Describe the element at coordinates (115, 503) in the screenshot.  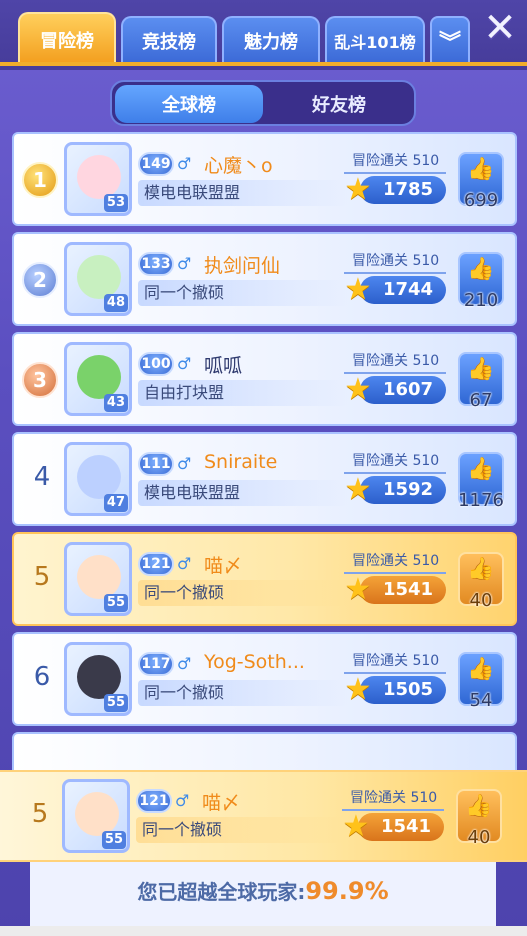
I see `avatar-level: 47` at that location.